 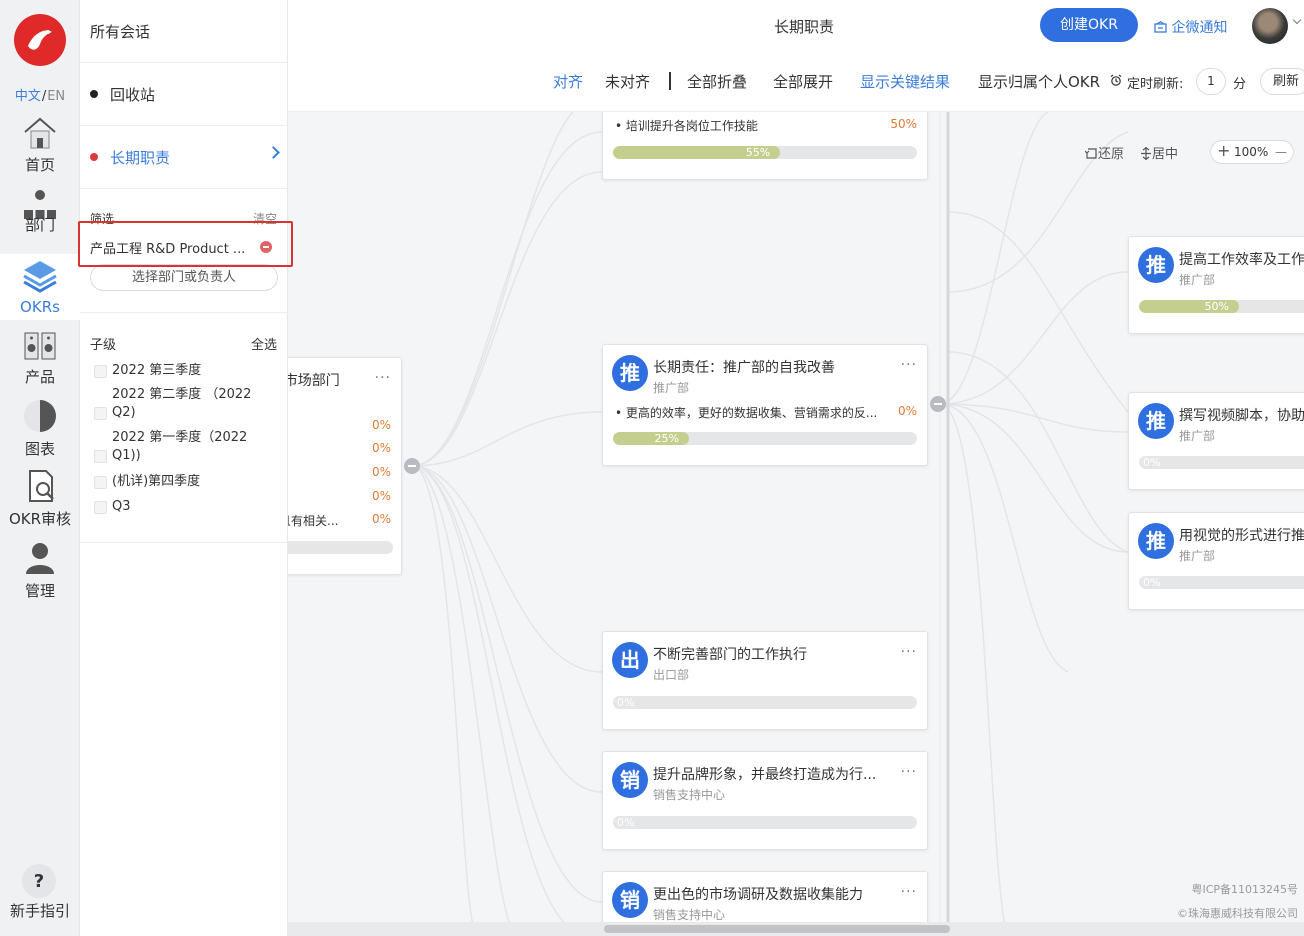 What do you see at coordinates (184, 157) in the screenshot?
I see `long-term-item: 长期职责` at bounding box center [184, 157].